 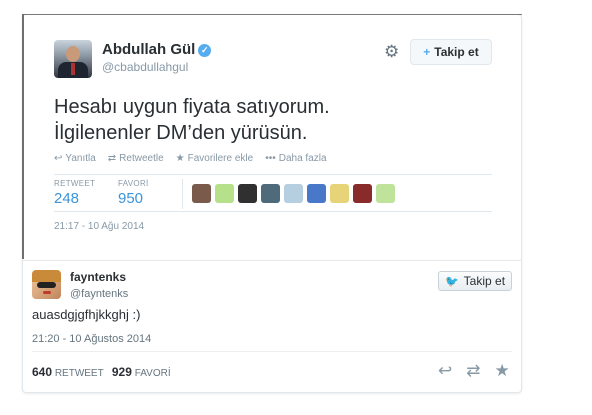 What do you see at coordinates (23, 136) in the screenshot?
I see `screenshot-left-border` at bounding box center [23, 136].